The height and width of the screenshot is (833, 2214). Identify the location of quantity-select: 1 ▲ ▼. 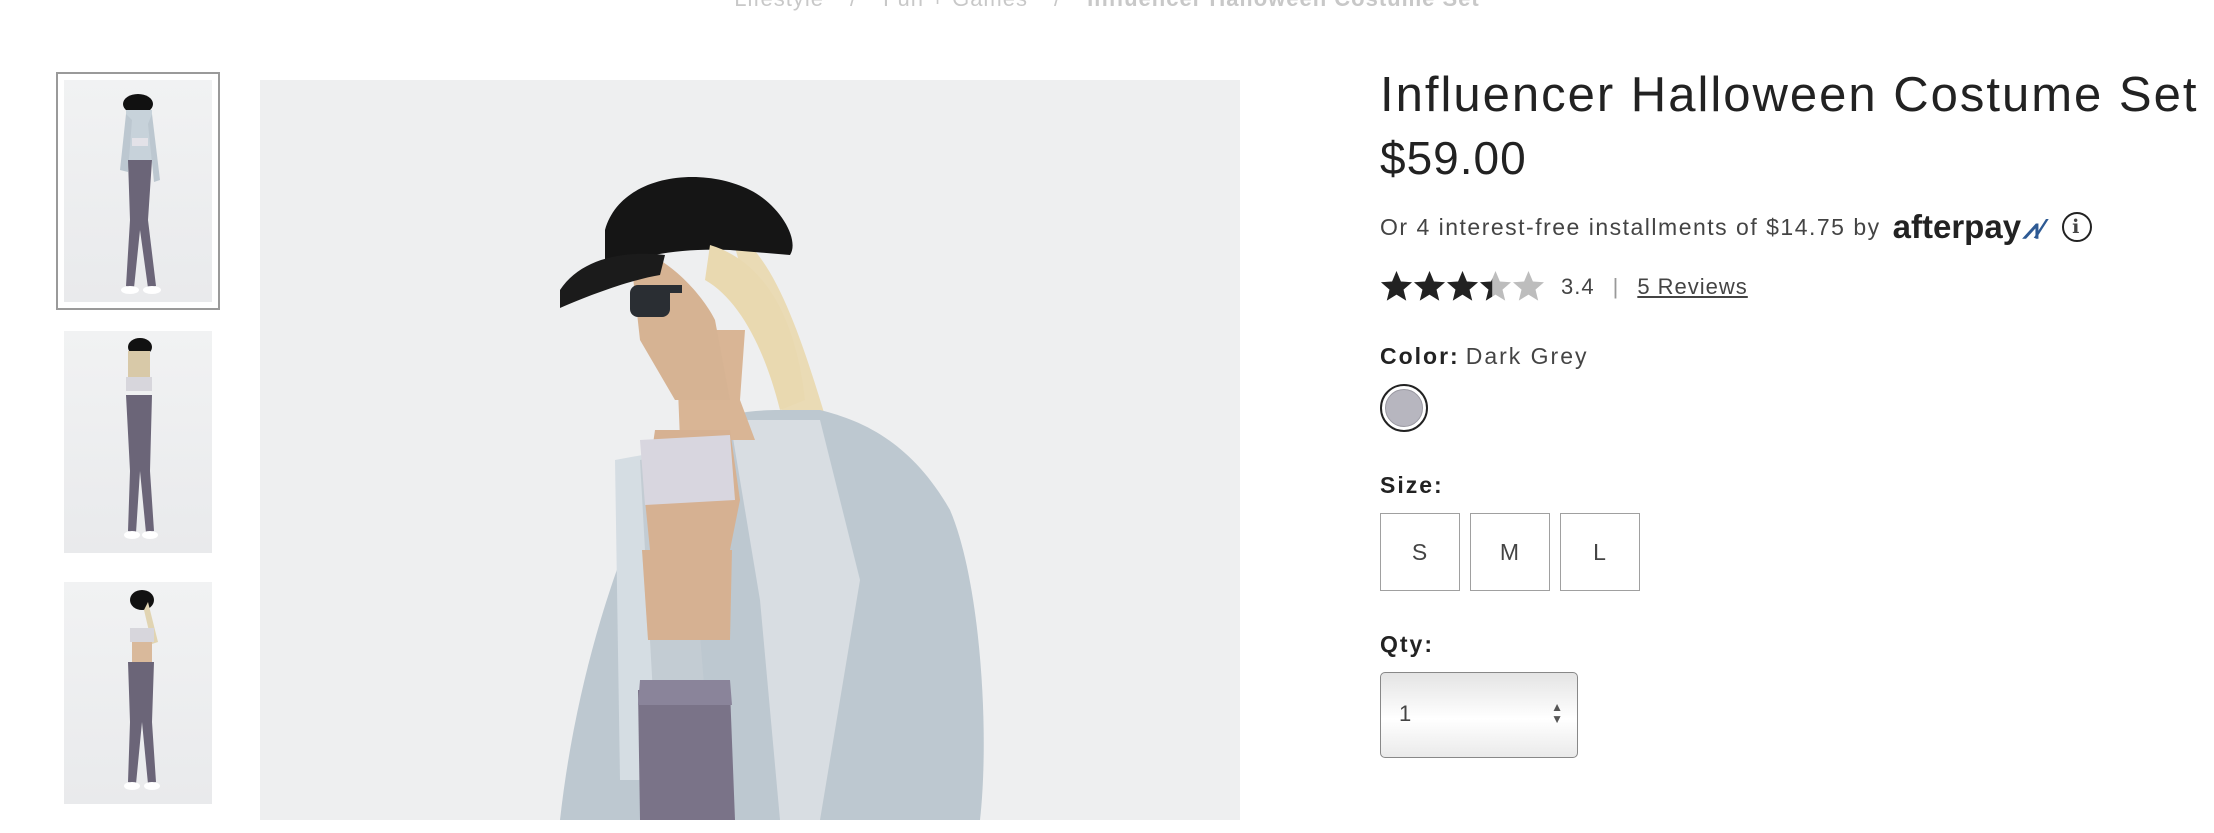
(1479, 715).